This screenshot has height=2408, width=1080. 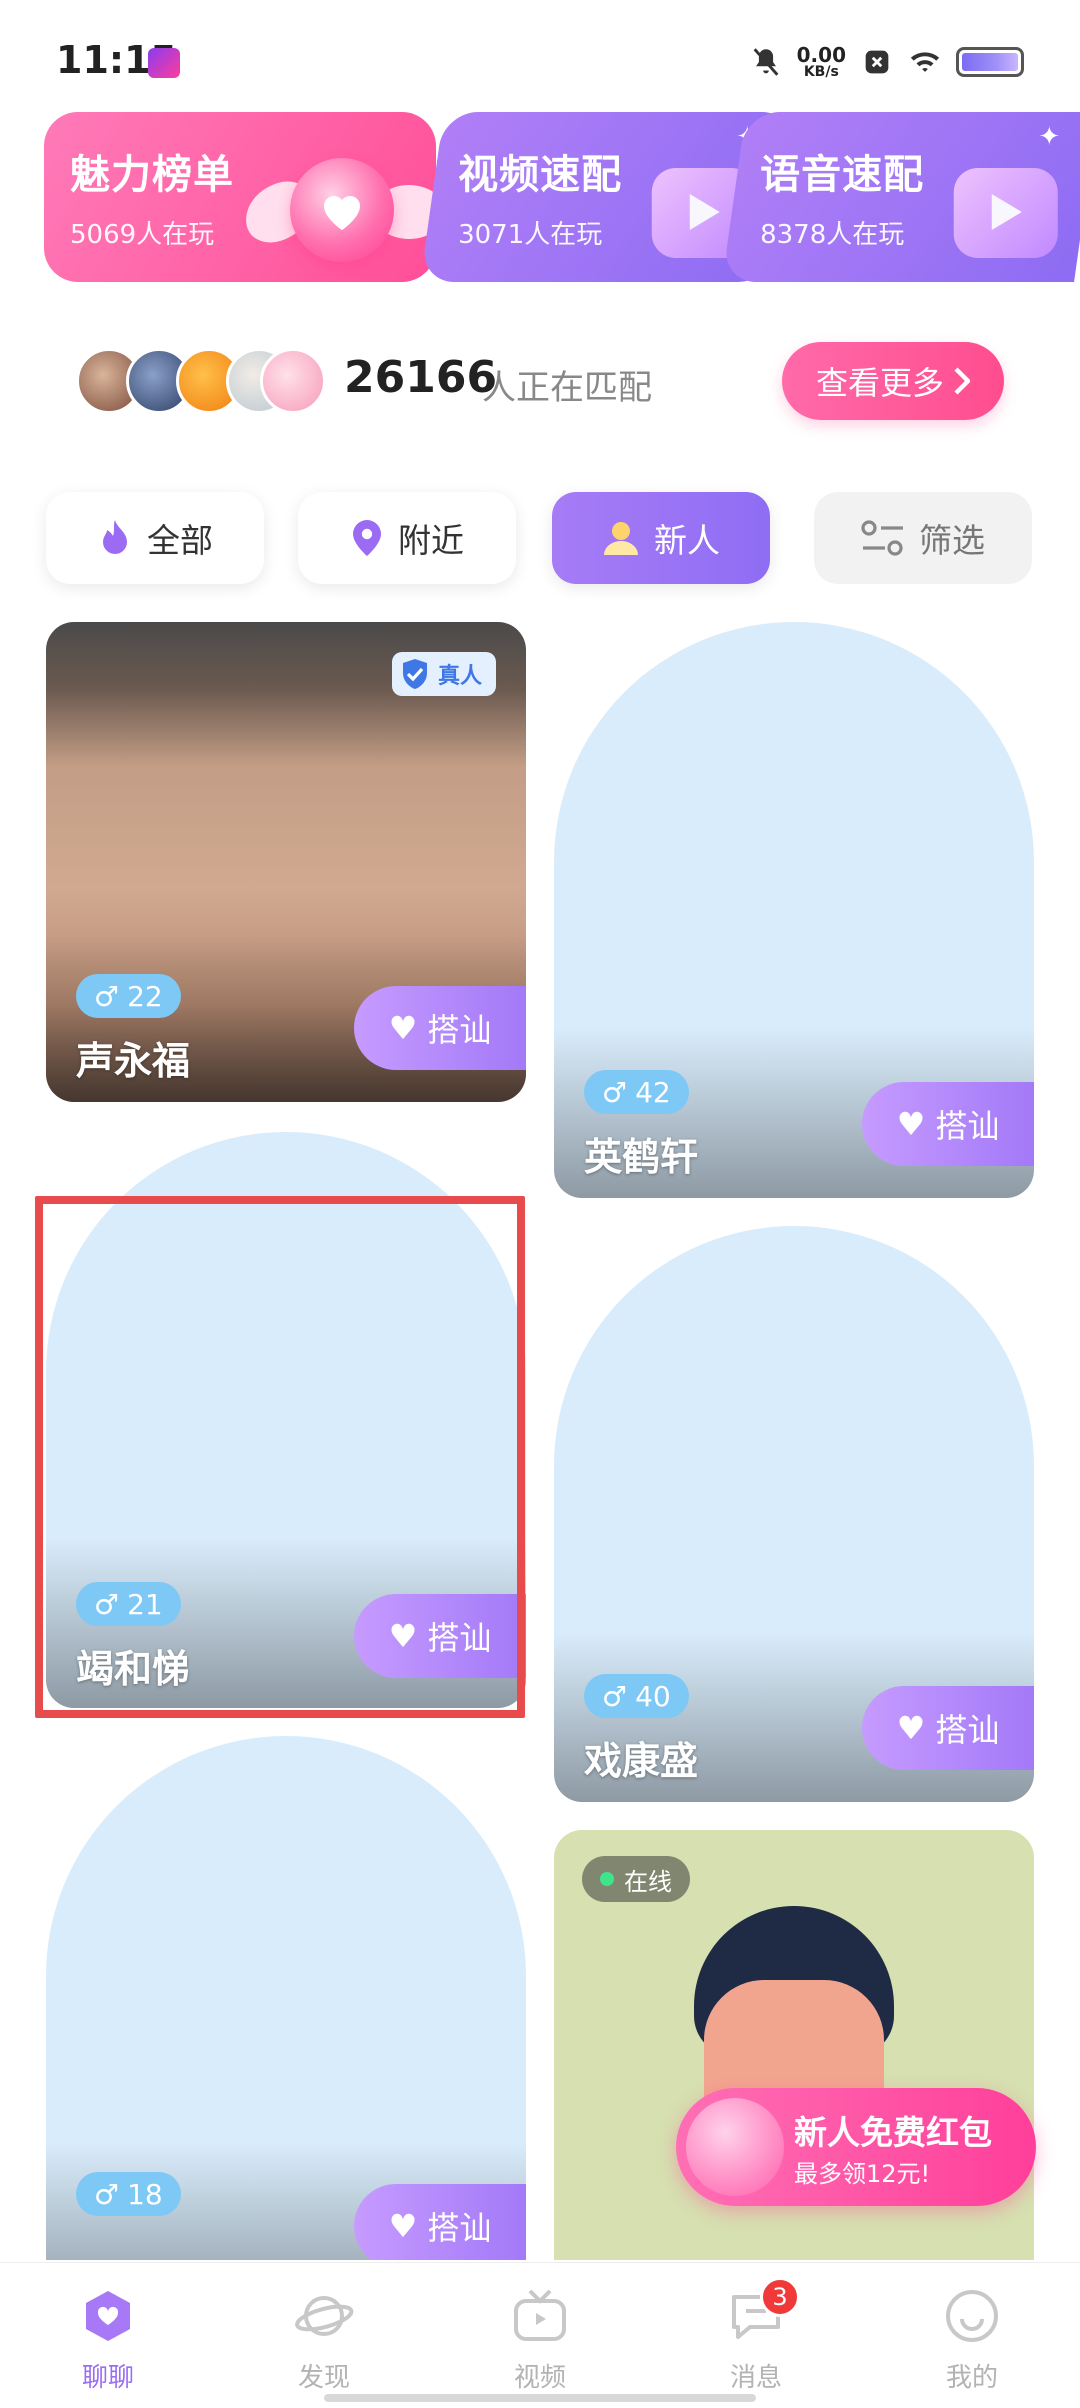 What do you see at coordinates (414, 674) in the screenshot?
I see `shield-check-icon` at bounding box center [414, 674].